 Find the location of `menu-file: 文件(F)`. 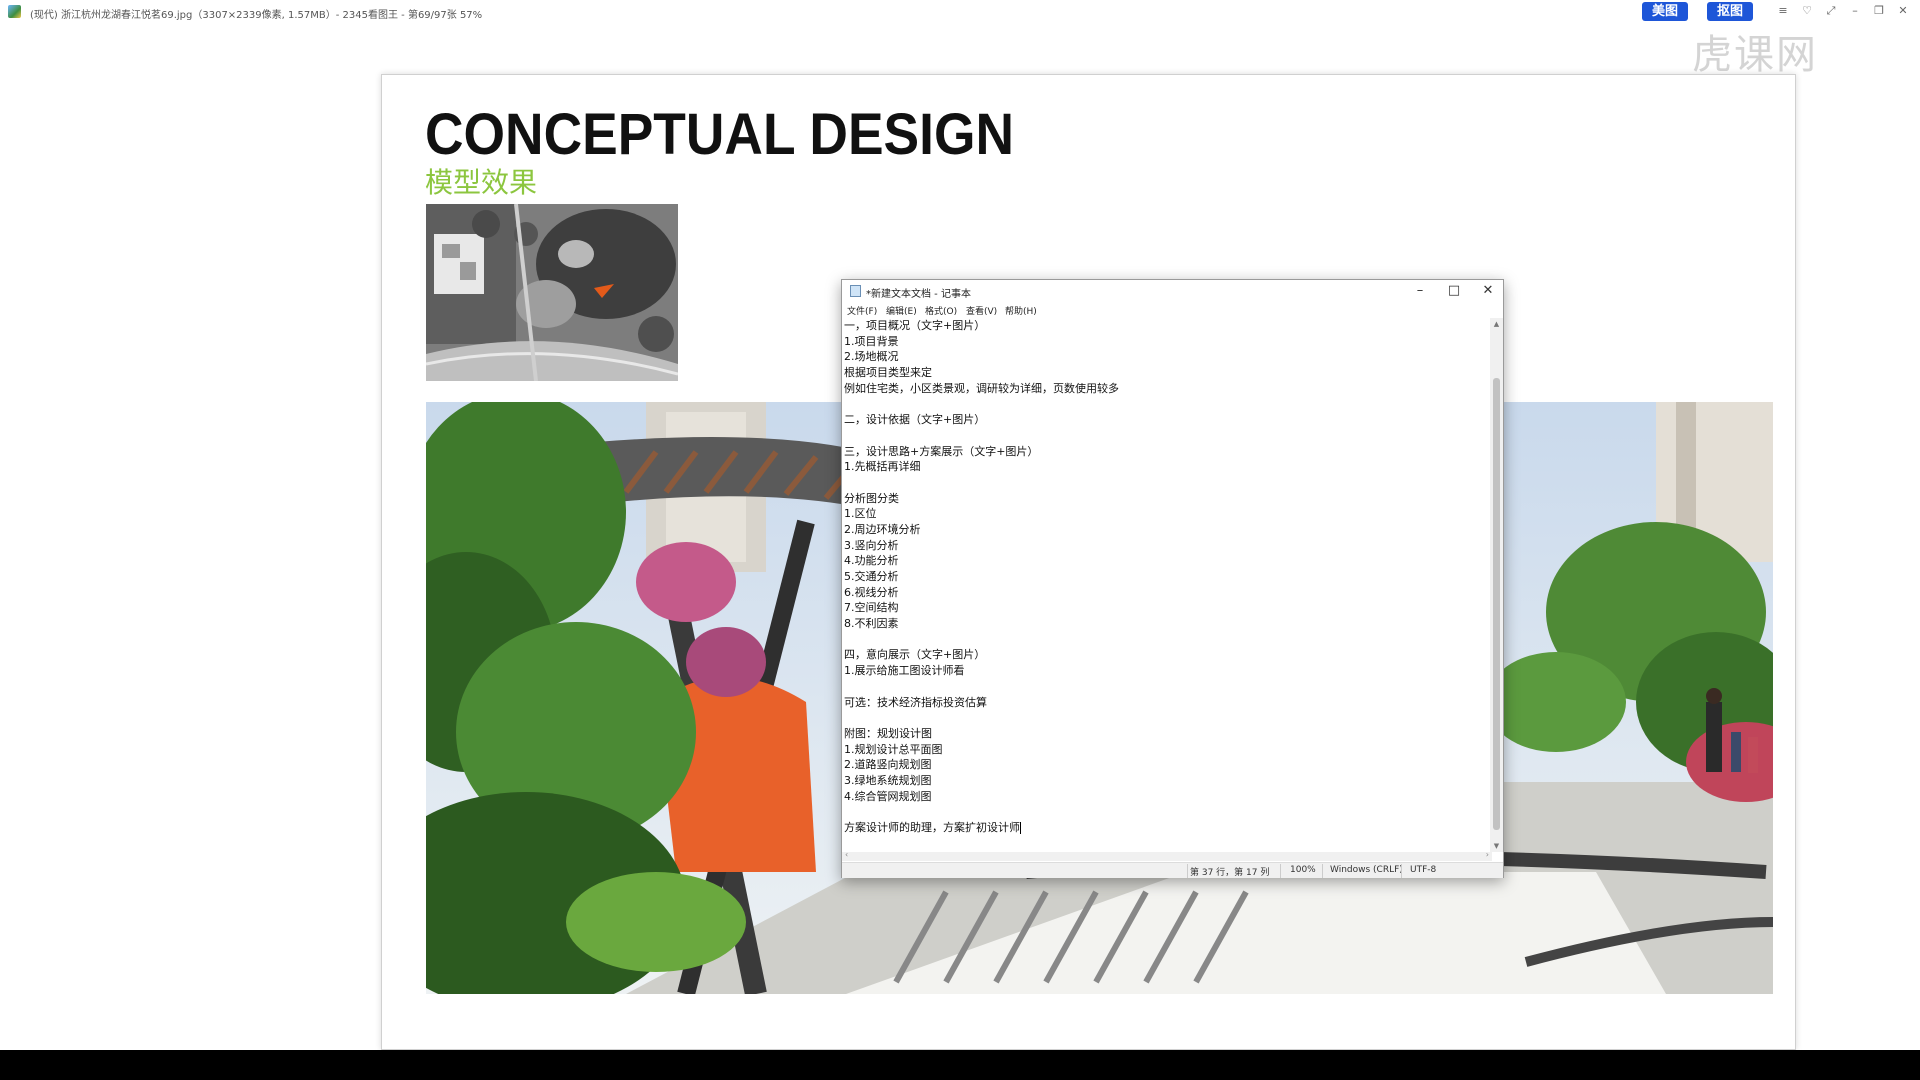

menu-file: 文件(F) is located at coordinates (862, 310).